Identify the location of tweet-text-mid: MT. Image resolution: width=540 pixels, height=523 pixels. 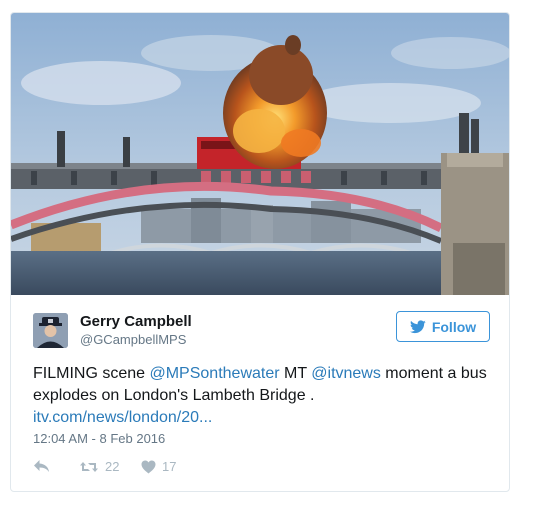
(295, 373).